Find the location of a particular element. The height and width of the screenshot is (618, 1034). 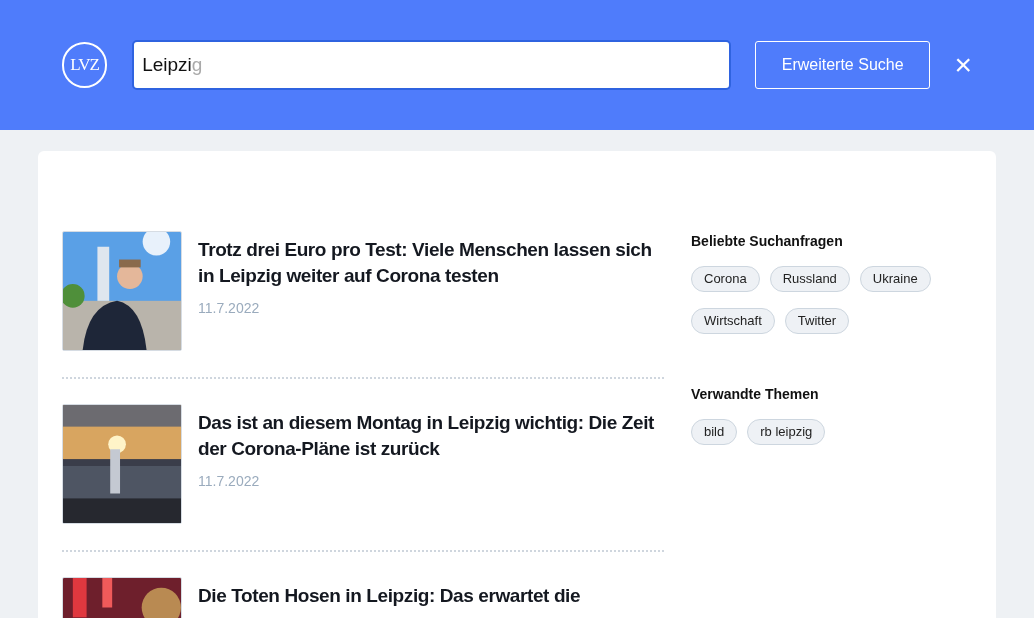

article-title: Trotz drei Euro pro Test: Viele Menschen lassen sich in Leipzig weiter auf Corona testen is located at coordinates (431, 263).